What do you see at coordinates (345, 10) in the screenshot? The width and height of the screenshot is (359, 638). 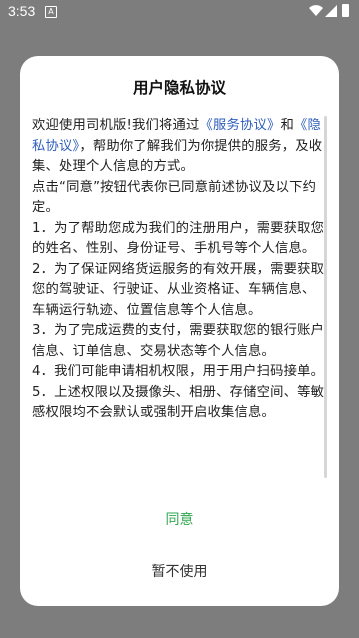 I see `battery-icon` at bounding box center [345, 10].